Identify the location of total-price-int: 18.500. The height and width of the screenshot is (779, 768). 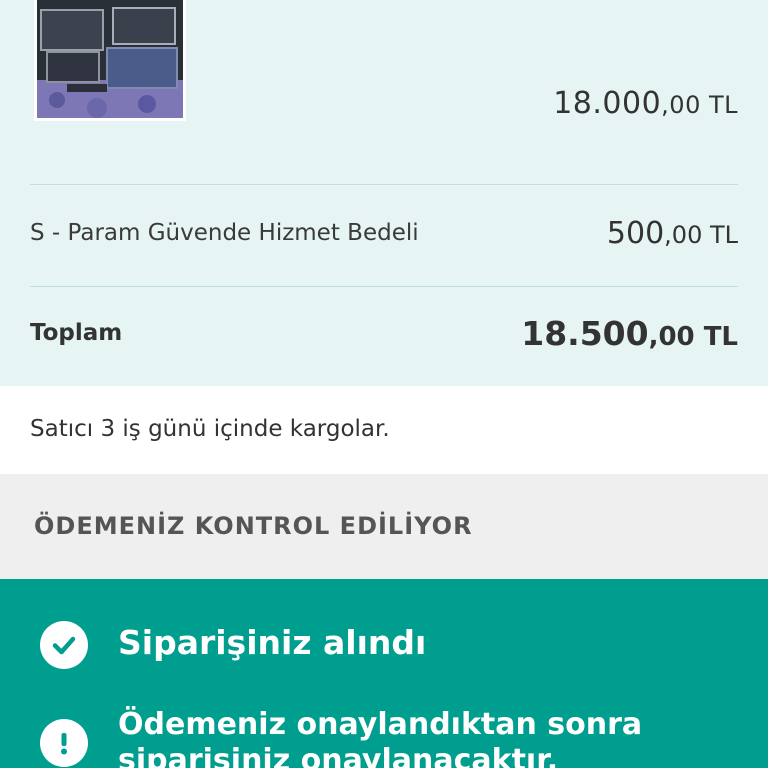
(585, 333).